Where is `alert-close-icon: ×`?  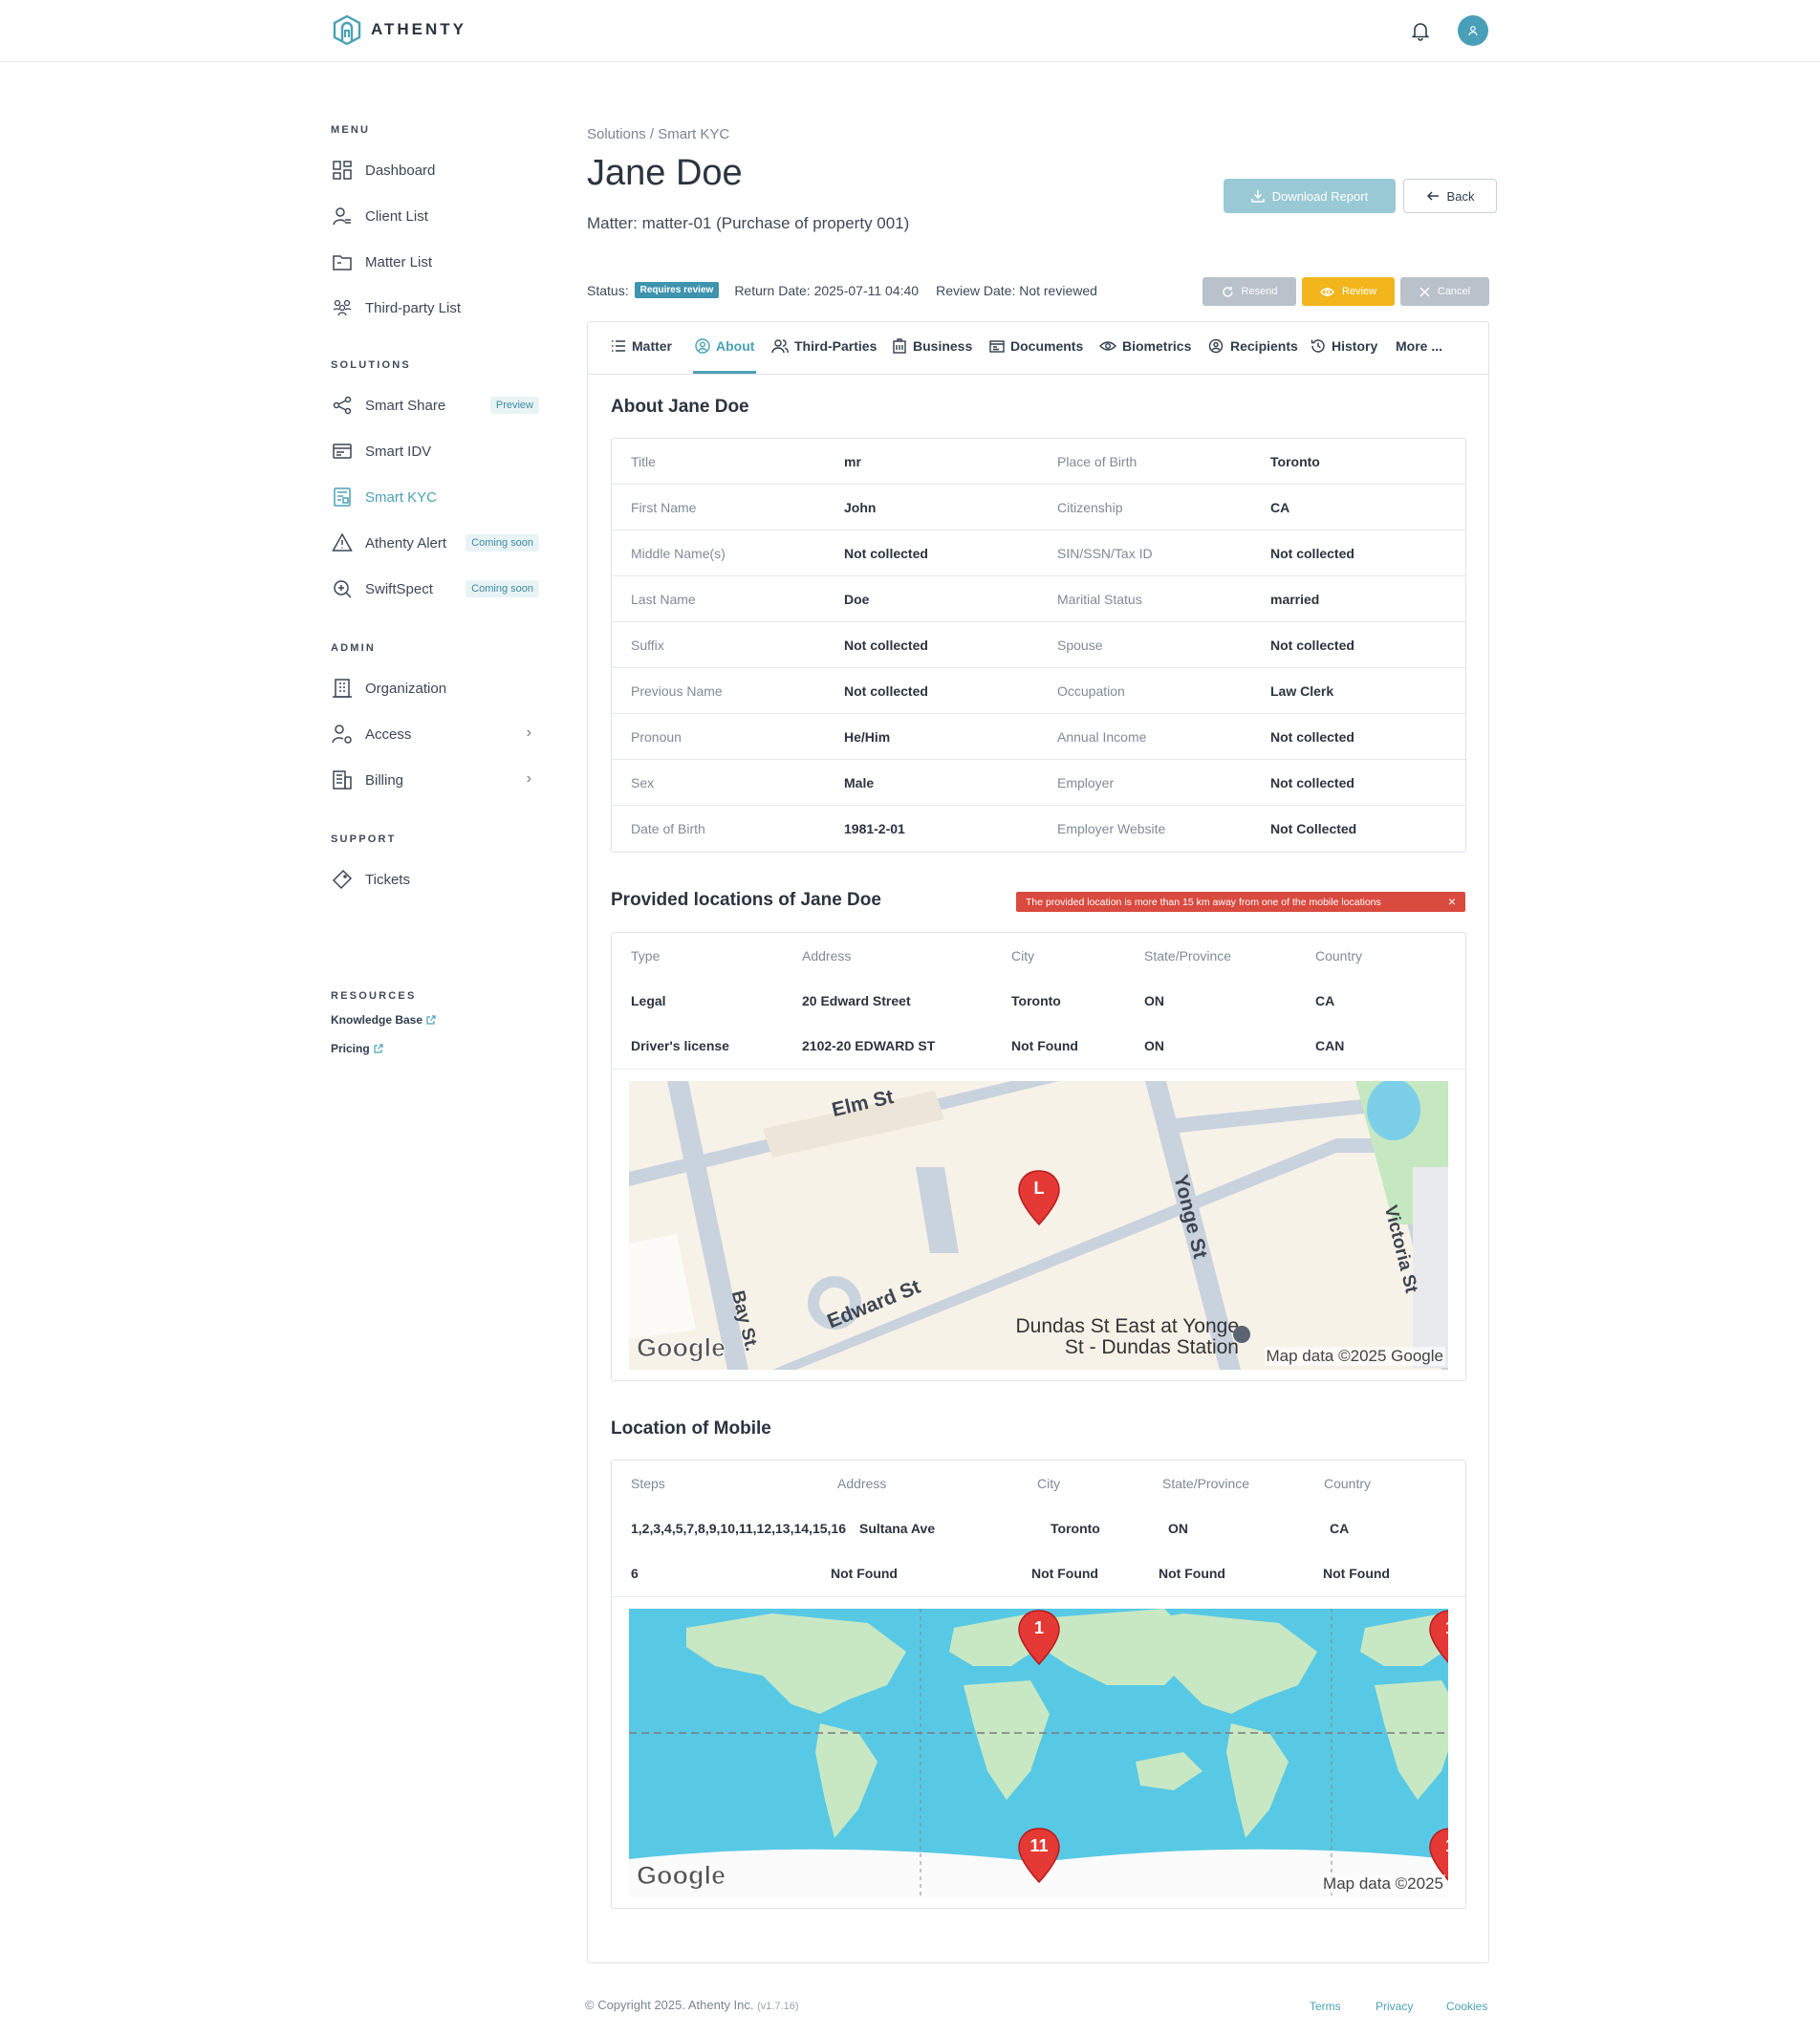 alert-close-icon: × is located at coordinates (1452, 902).